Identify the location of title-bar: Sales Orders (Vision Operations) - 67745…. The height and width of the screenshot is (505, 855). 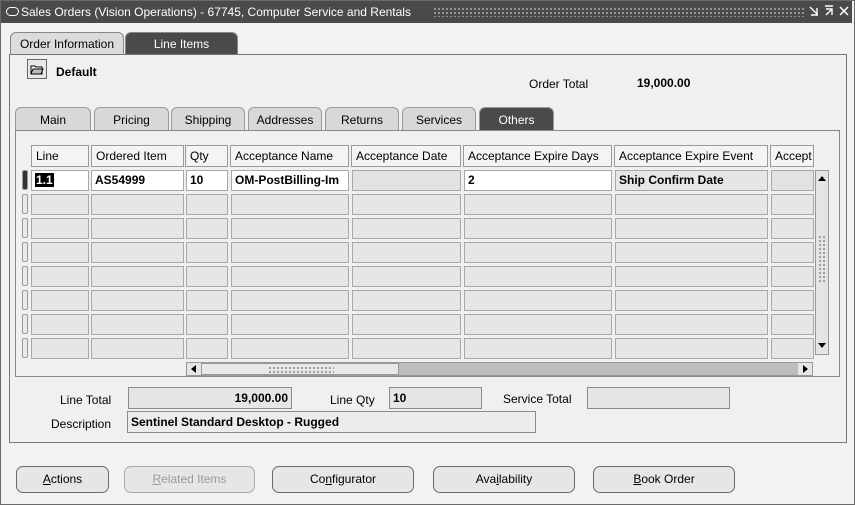
(426, 12).